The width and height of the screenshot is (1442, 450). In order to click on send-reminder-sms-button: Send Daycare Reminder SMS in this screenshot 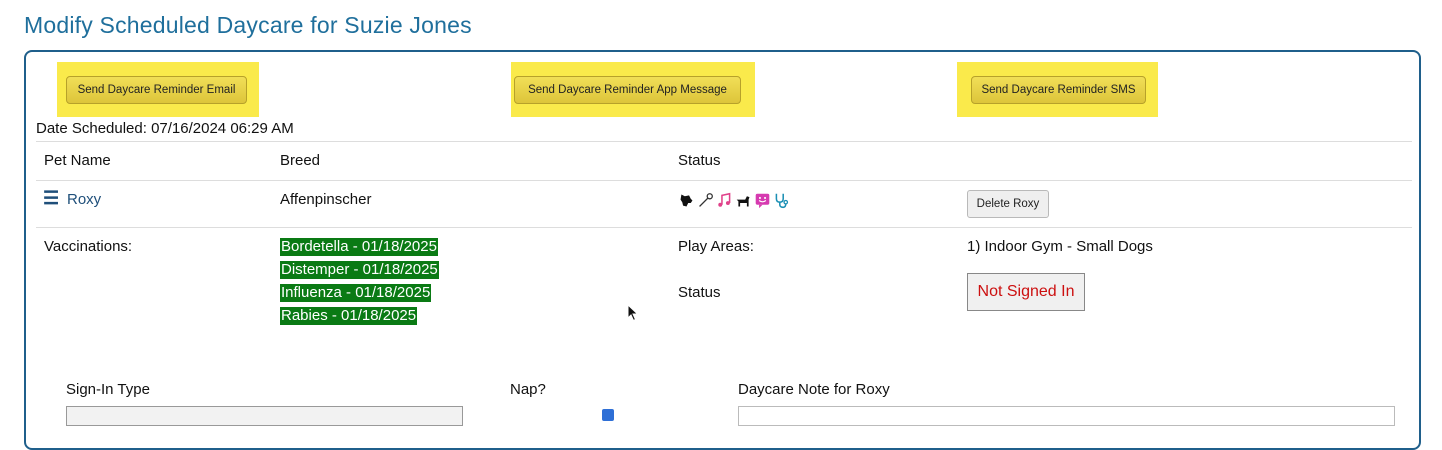, I will do `click(1058, 90)`.